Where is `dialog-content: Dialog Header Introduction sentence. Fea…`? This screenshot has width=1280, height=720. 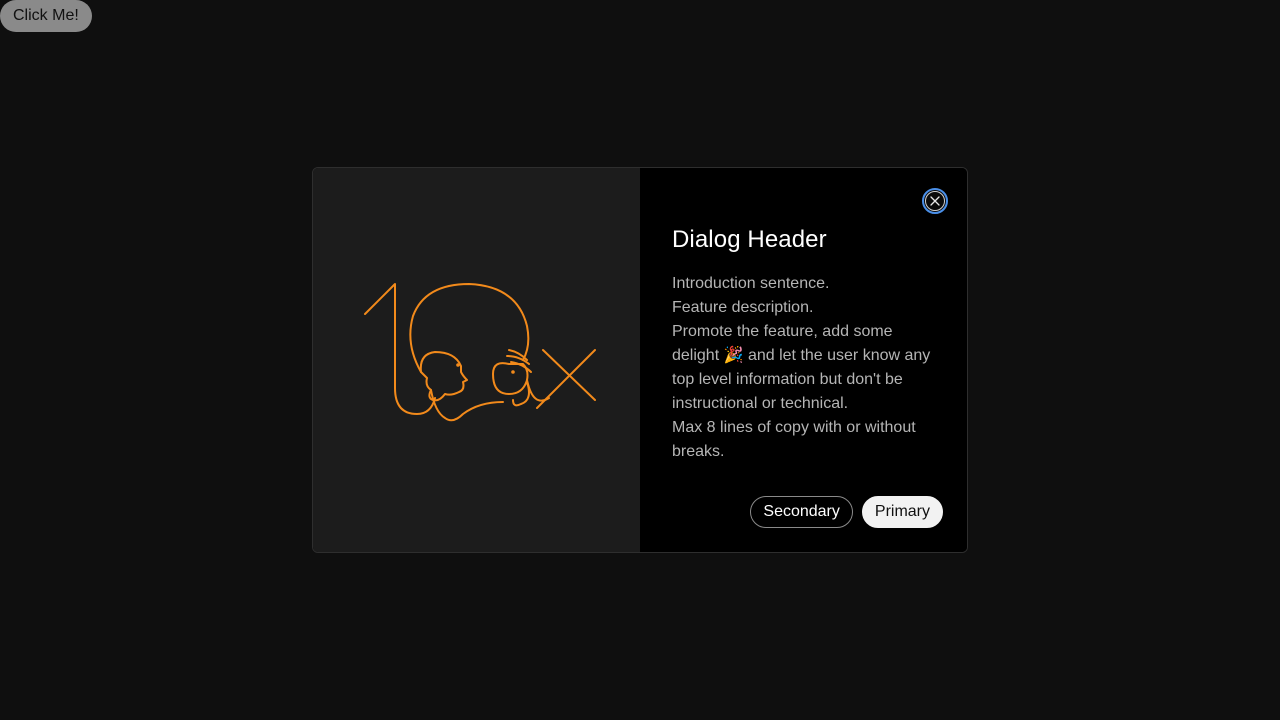 dialog-content: Dialog Header Introduction sentence. Fea… is located at coordinates (803, 360).